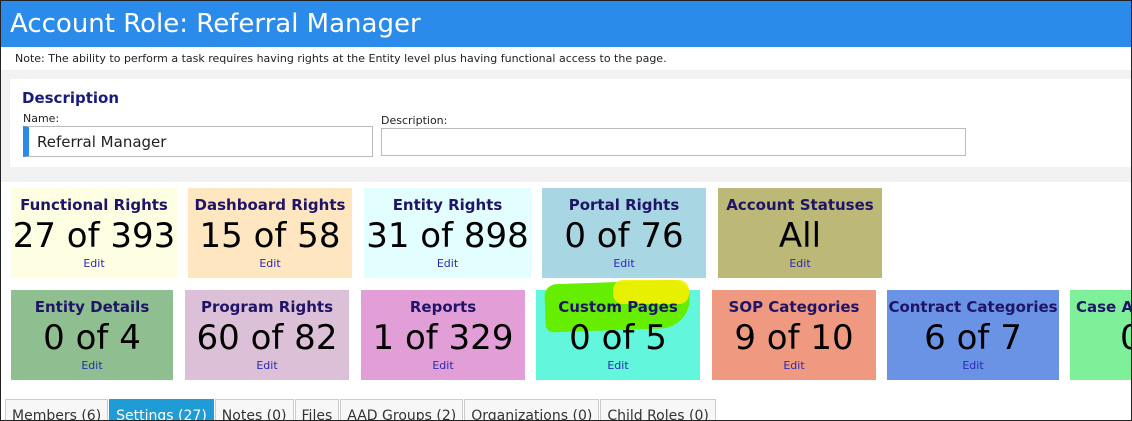 The width and height of the screenshot is (1132, 421). What do you see at coordinates (198, 141) in the screenshot?
I see `name-input: Referral Manager` at bounding box center [198, 141].